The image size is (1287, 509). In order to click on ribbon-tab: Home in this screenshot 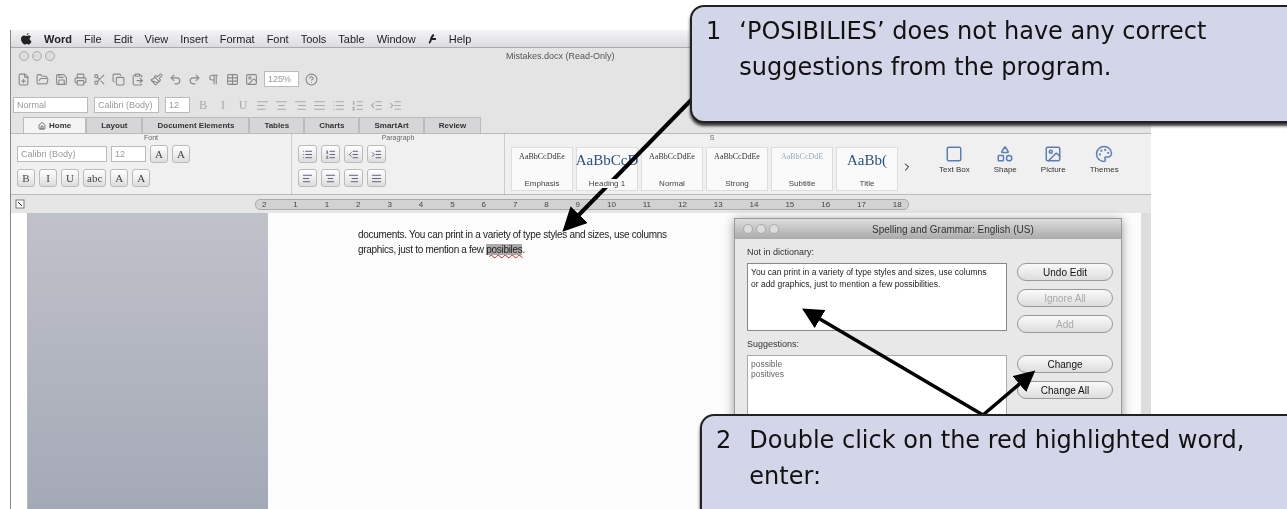, I will do `click(55, 125)`.